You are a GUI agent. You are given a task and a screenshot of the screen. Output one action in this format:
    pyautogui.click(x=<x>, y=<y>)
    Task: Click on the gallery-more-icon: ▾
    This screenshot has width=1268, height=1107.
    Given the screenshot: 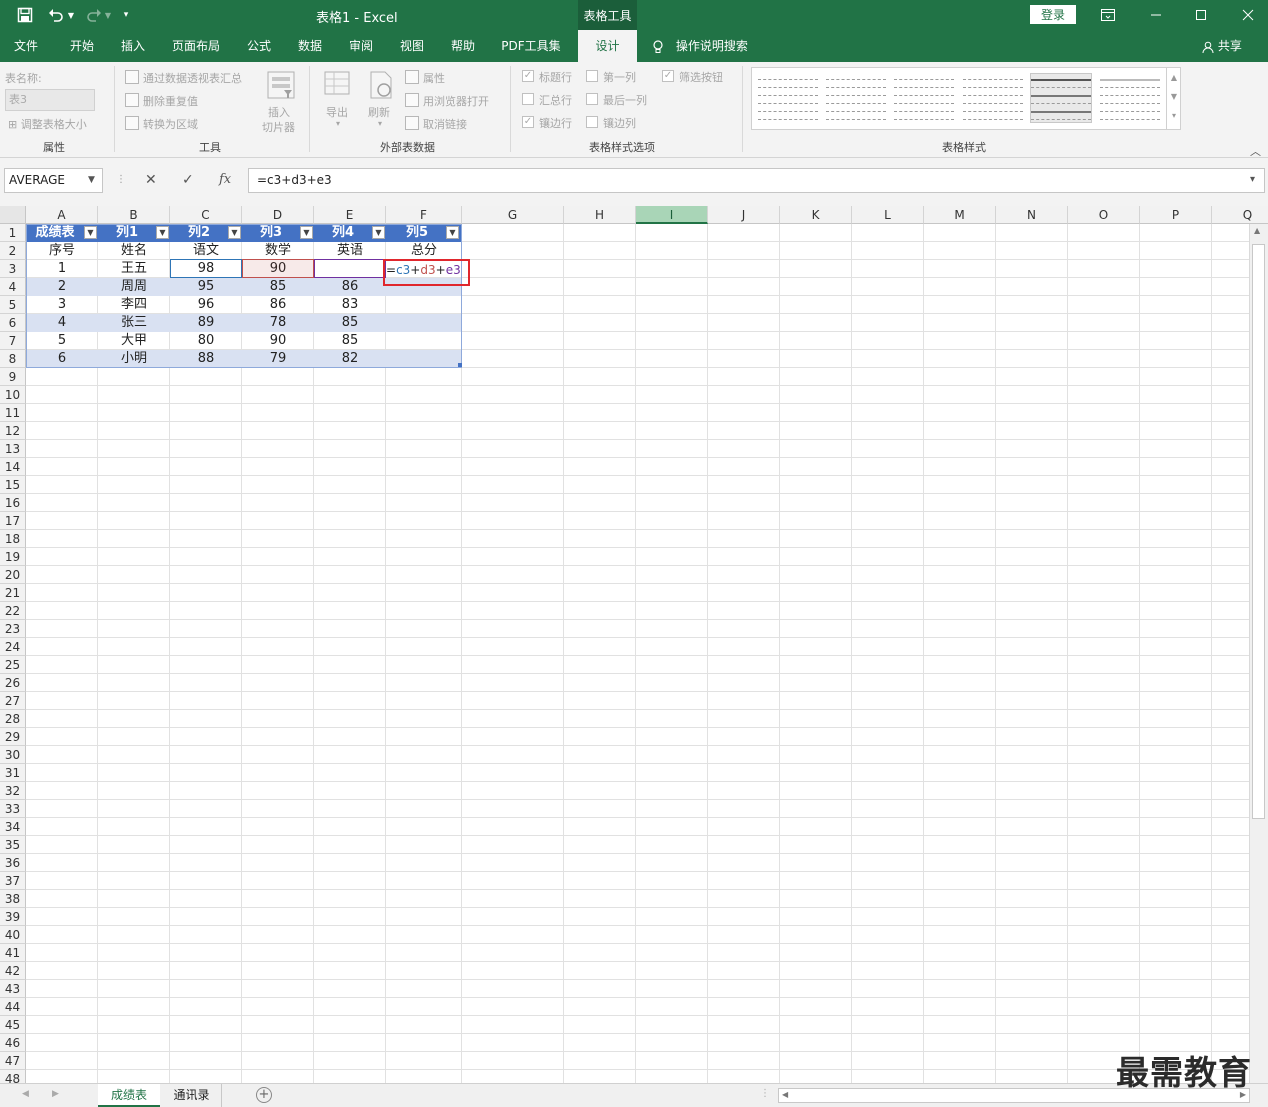 What is the action you would take?
    pyautogui.click(x=1174, y=115)
    